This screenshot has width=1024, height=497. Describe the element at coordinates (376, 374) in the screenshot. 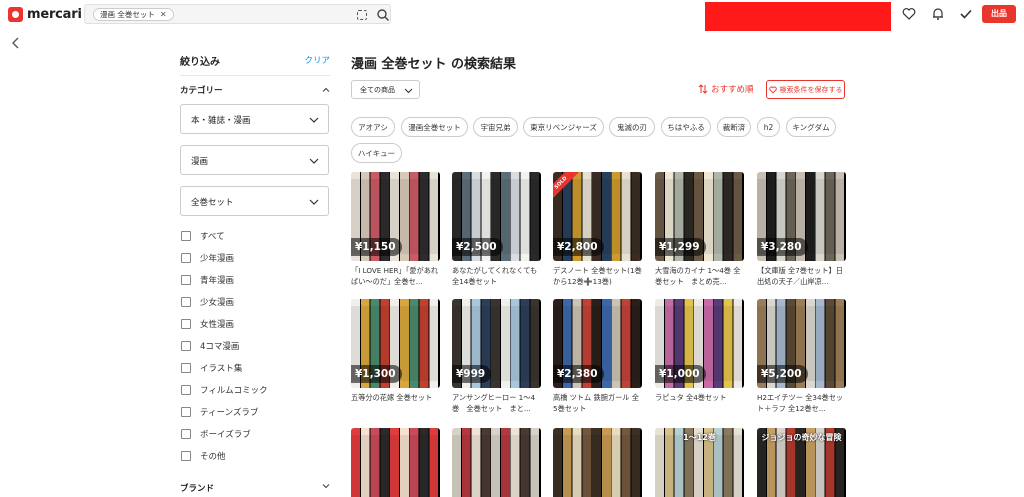

I see `item-price: ¥1,300` at that location.